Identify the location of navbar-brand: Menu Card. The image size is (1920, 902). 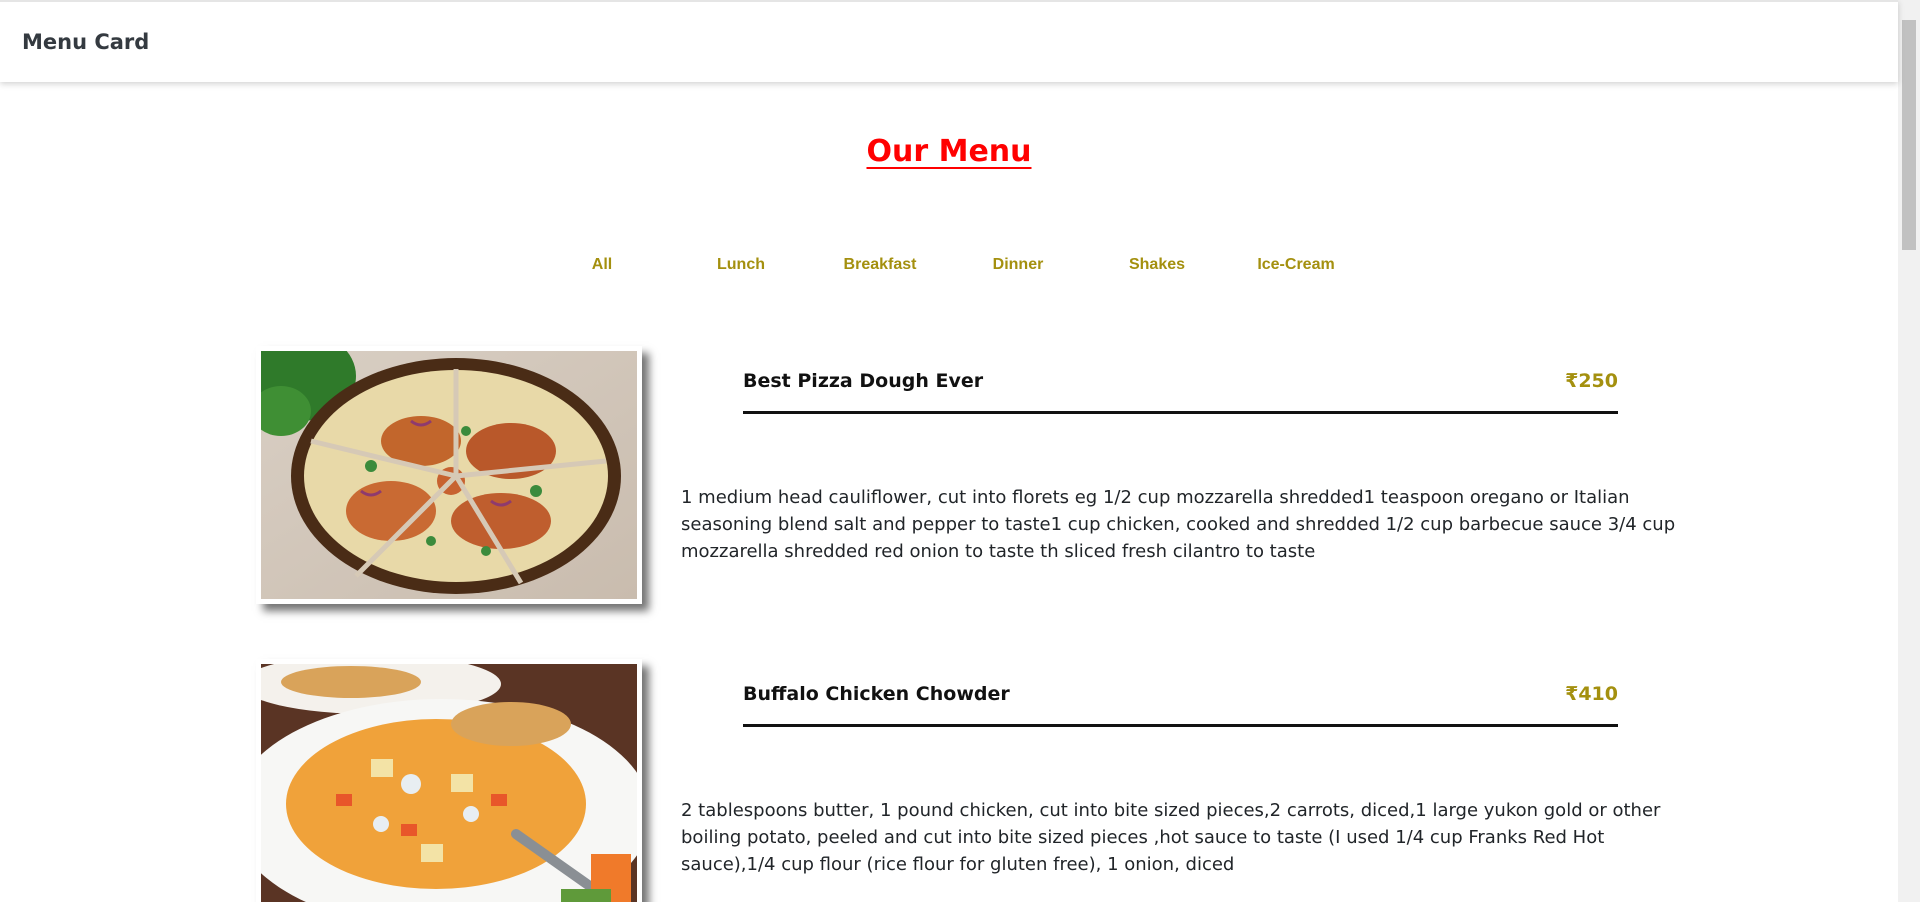
(85, 42).